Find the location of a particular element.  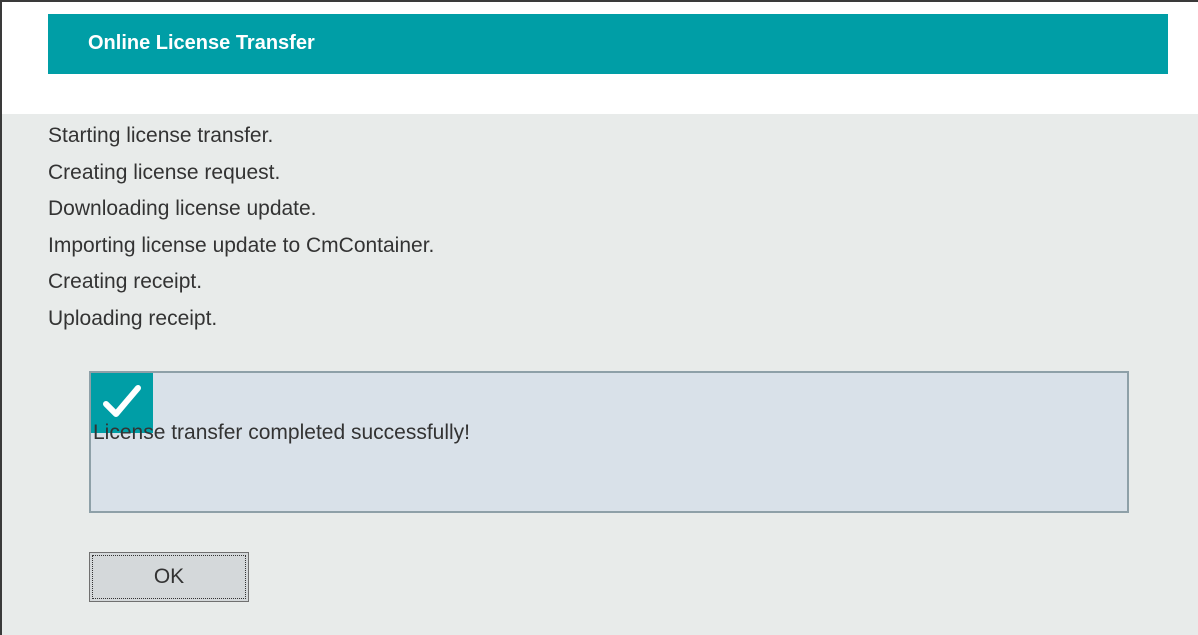

ok-button-label: OK is located at coordinates (169, 577).